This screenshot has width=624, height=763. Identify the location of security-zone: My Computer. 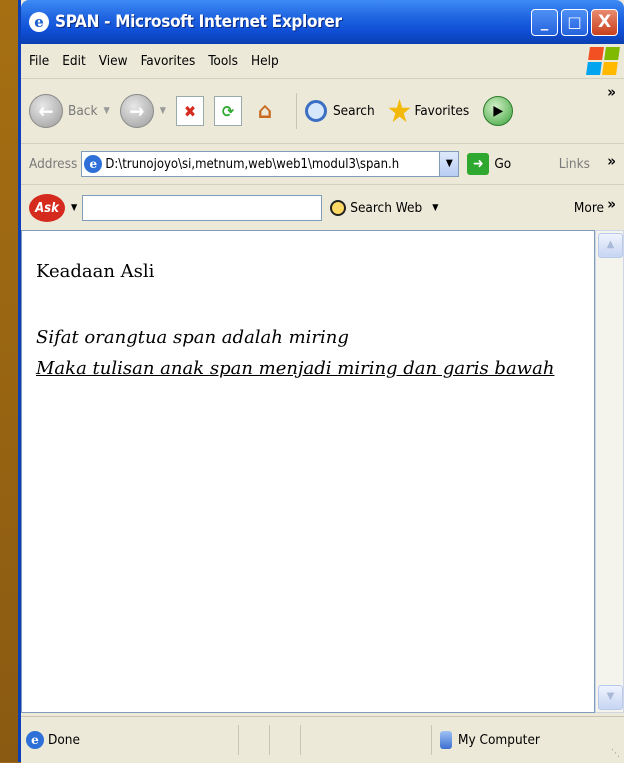
(485, 740).